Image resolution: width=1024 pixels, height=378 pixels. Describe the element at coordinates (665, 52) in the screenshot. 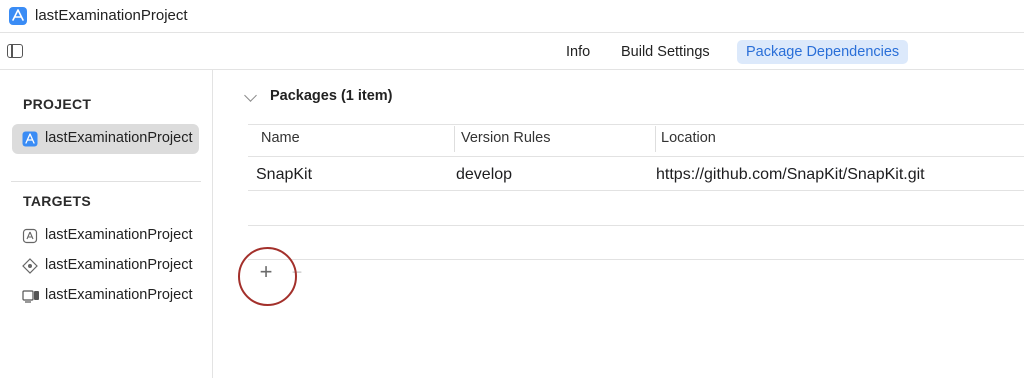

I see `tab-build-settings: Build Settings` at that location.